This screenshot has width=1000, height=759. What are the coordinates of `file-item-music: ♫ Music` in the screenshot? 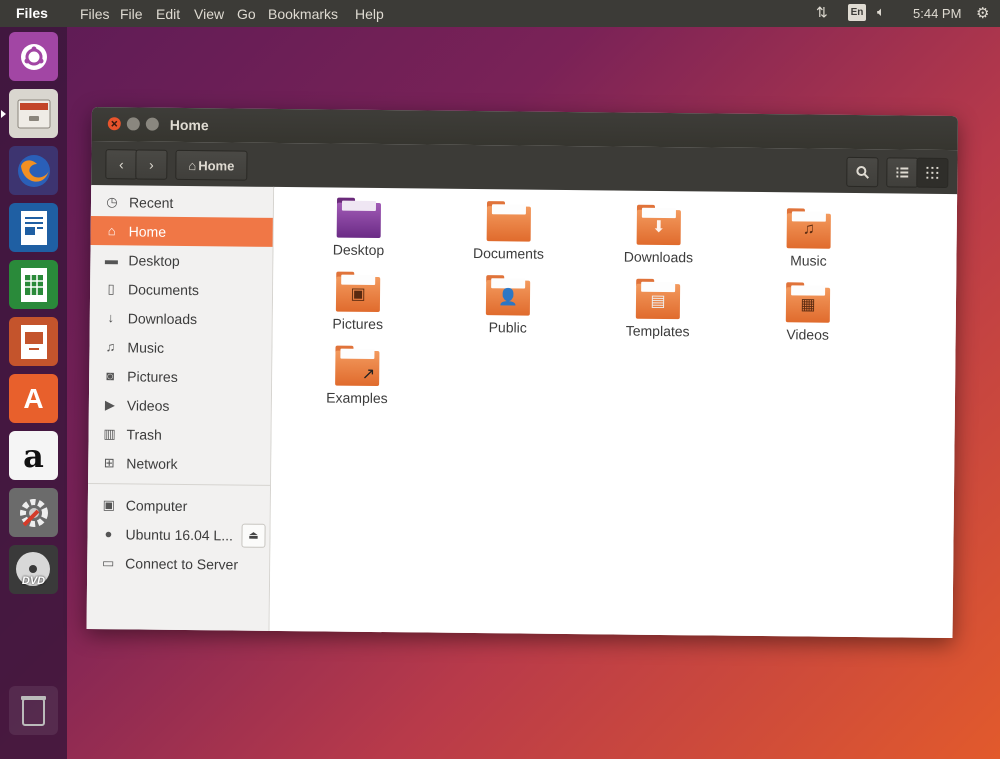 It's located at (808, 238).